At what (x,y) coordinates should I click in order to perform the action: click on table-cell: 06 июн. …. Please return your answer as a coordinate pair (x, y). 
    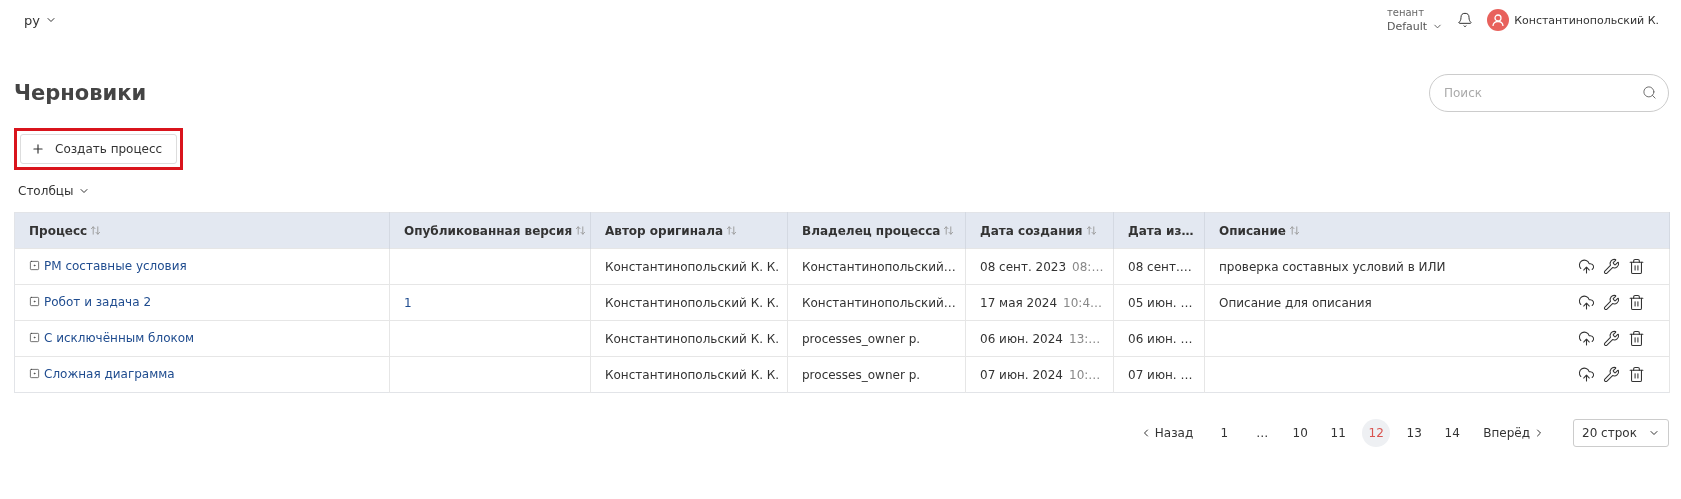
    Looking at the image, I should click on (1159, 338).